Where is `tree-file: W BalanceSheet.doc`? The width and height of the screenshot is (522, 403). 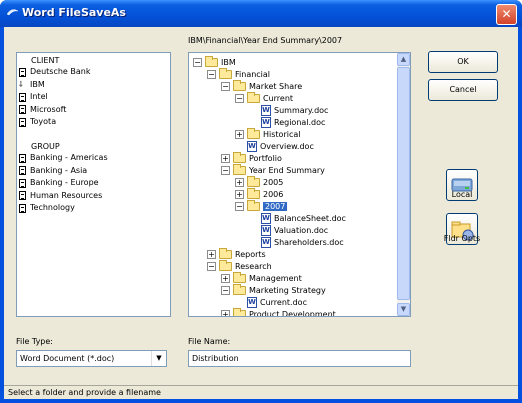 tree-file: W BalanceSheet.doc is located at coordinates (297, 218).